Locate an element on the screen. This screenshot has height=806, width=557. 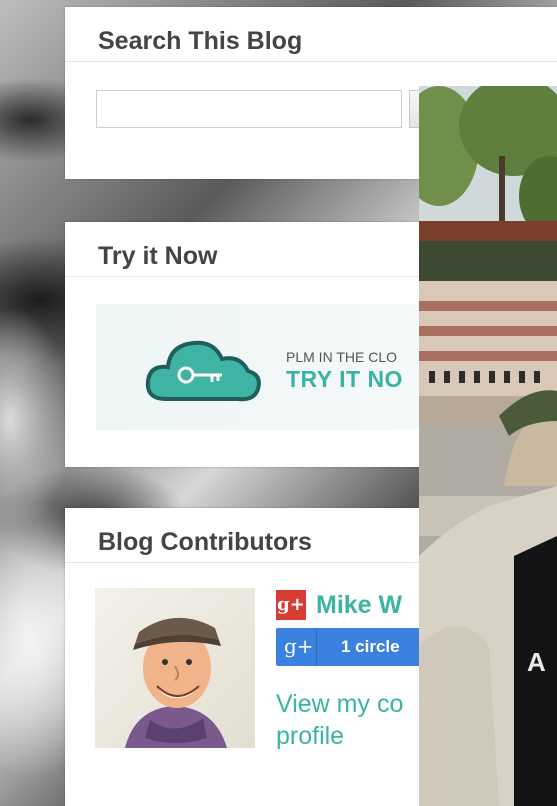
caricature-image is located at coordinates (176, 682).